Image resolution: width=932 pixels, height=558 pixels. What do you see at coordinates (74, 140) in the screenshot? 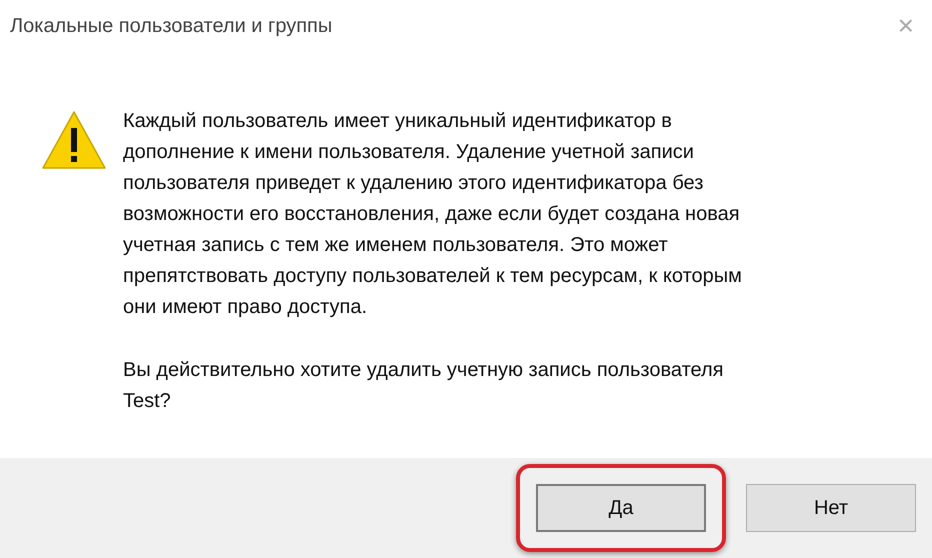
I see `warning-icon` at bounding box center [74, 140].